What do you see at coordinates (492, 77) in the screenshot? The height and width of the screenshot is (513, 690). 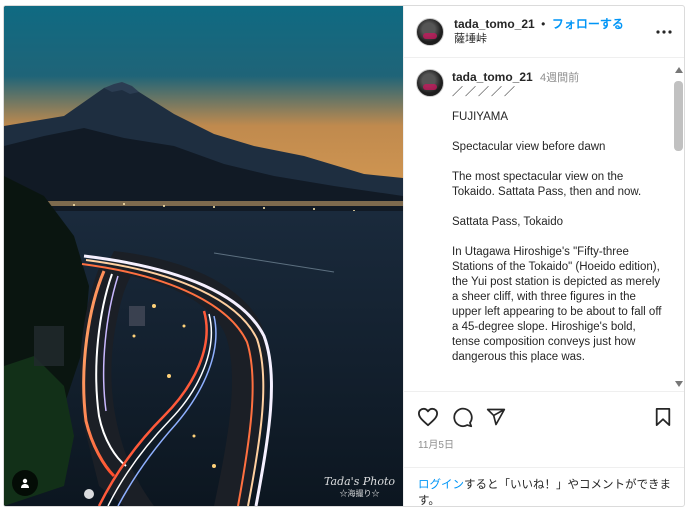 I see `caption-username: tada_tomo_21` at bounding box center [492, 77].